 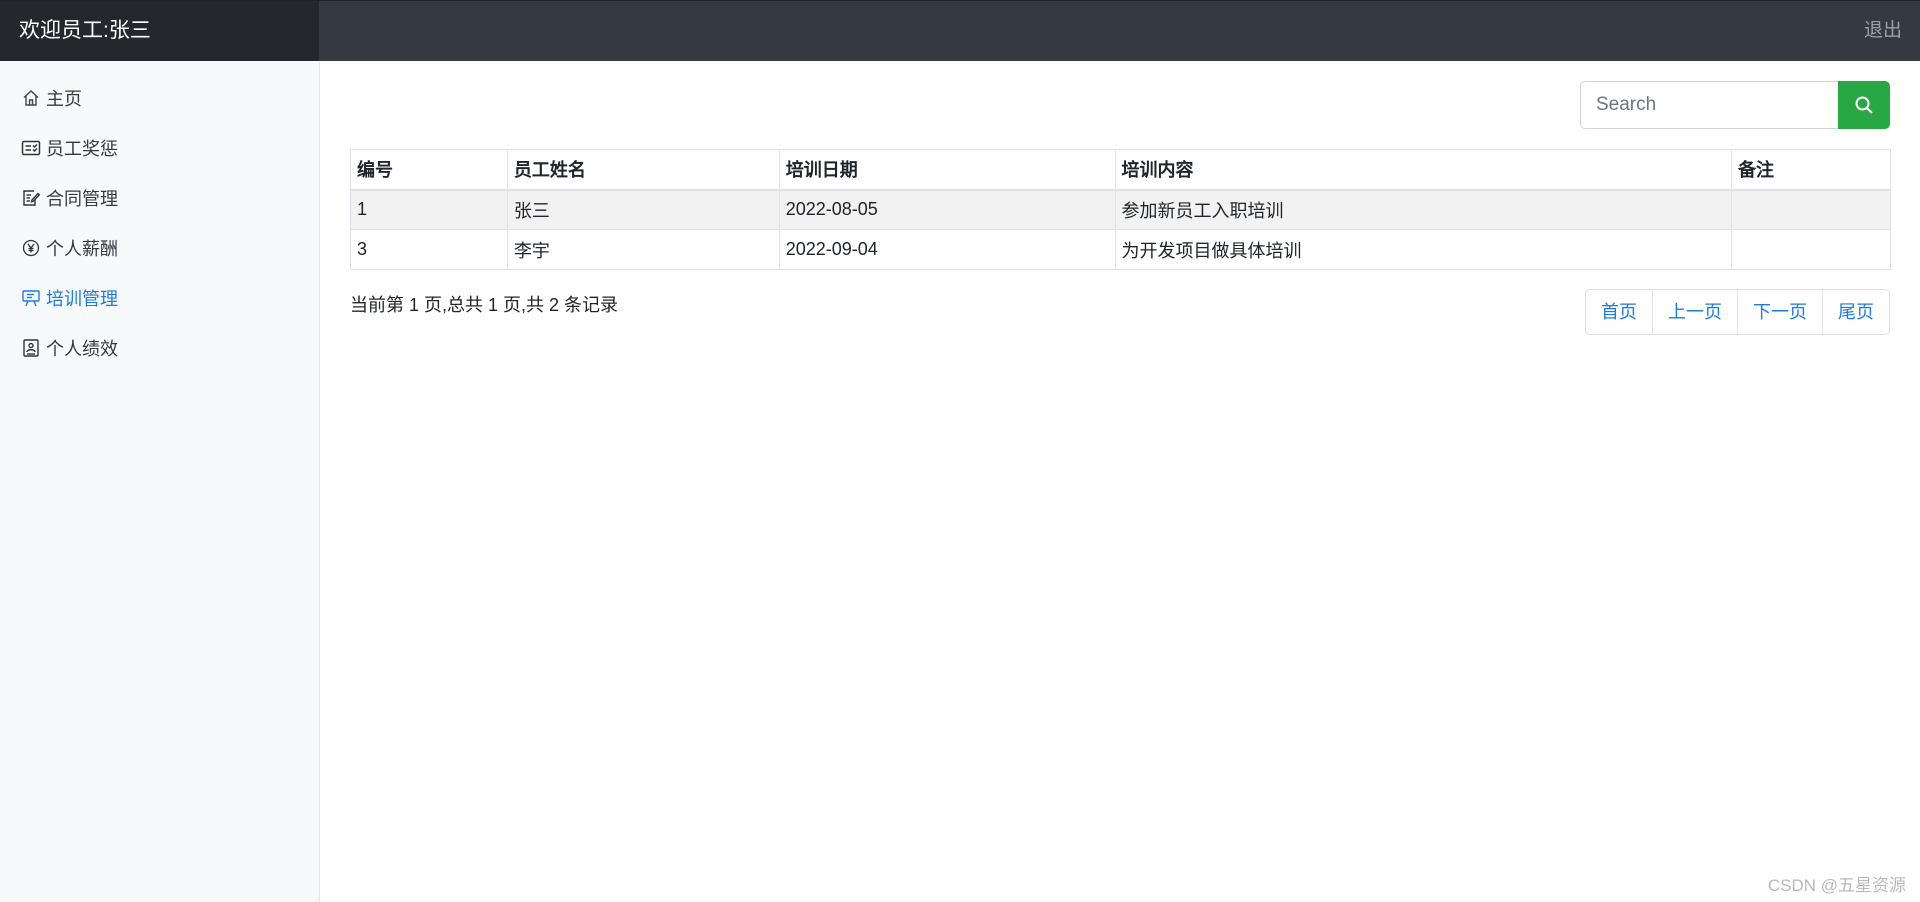 What do you see at coordinates (1779, 312) in the screenshot?
I see `next-page-button: 下一页` at bounding box center [1779, 312].